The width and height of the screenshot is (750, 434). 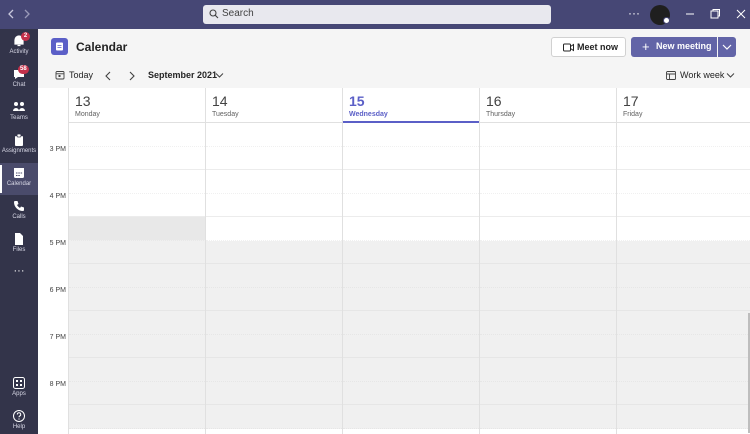 What do you see at coordinates (19, 389) in the screenshot?
I see `rail-item-apps: Apps` at bounding box center [19, 389].